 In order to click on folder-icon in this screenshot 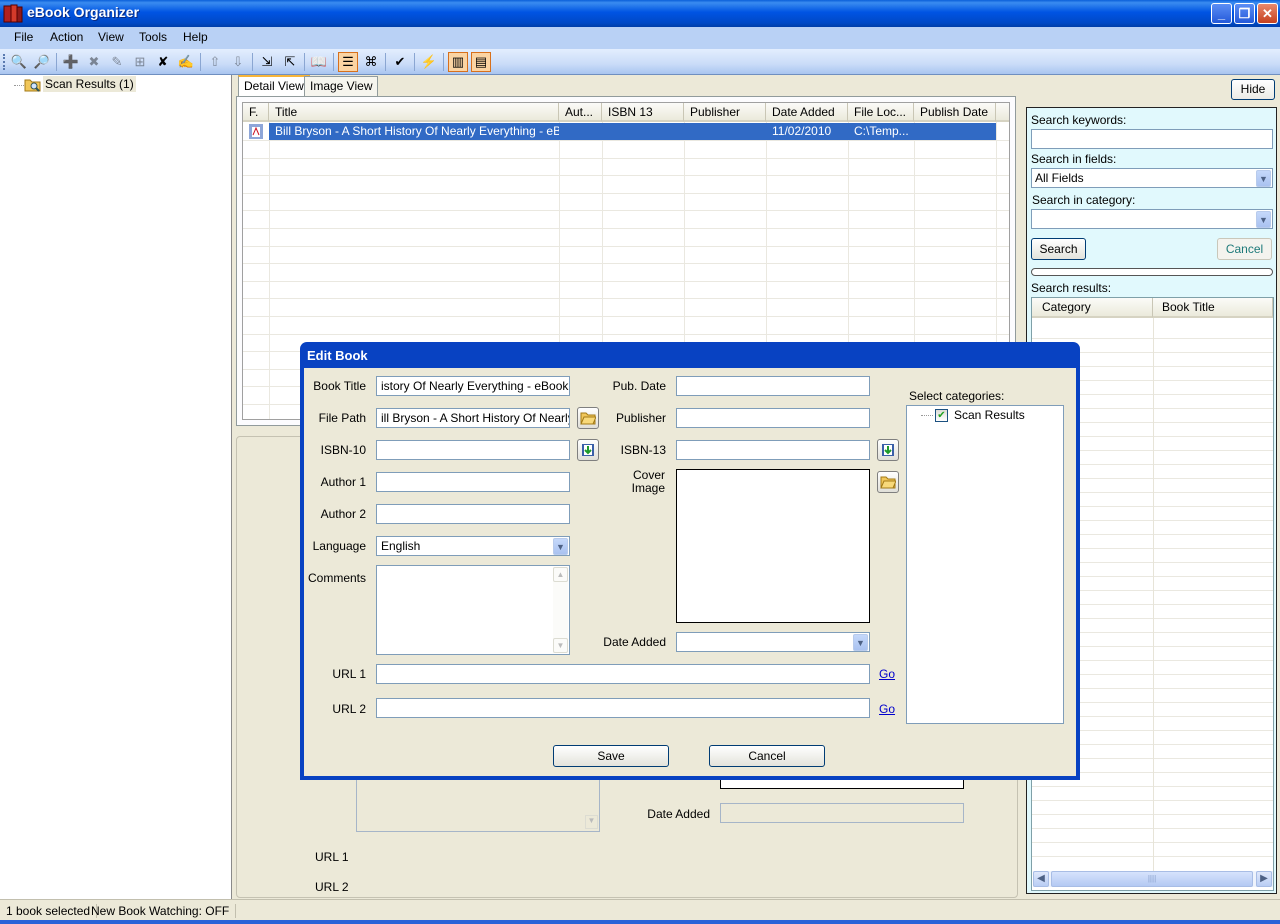, I will do `click(588, 418)`.